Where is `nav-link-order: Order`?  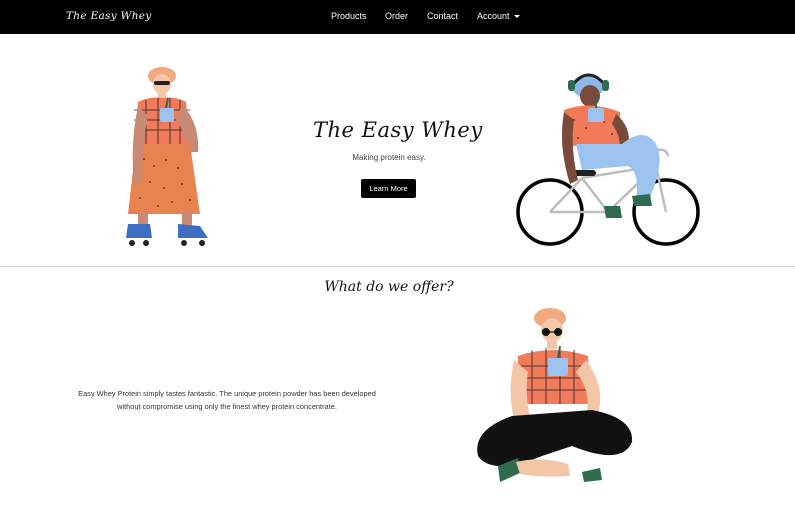 nav-link-order: Order is located at coordinates (396, 16).